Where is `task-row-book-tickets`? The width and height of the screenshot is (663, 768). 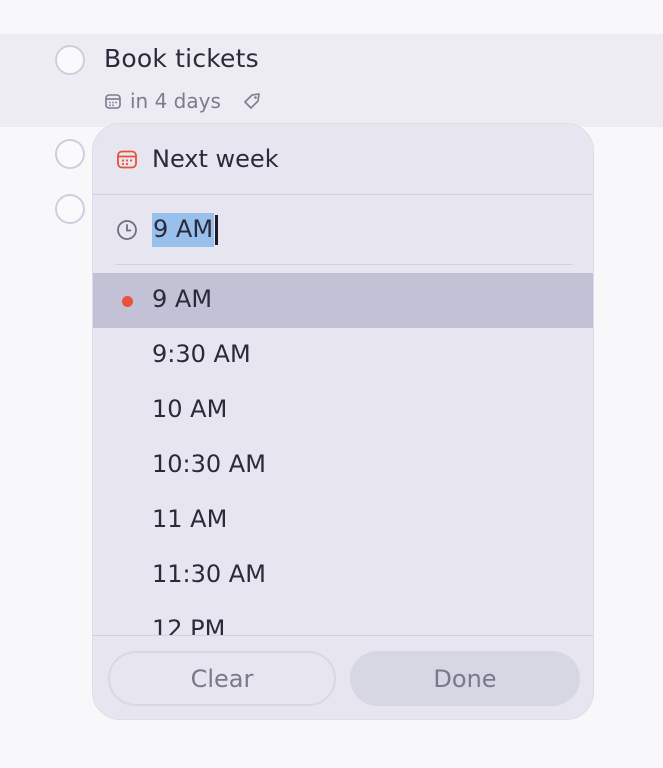
task-row-book-tickets is located at coordinates (331, 80).